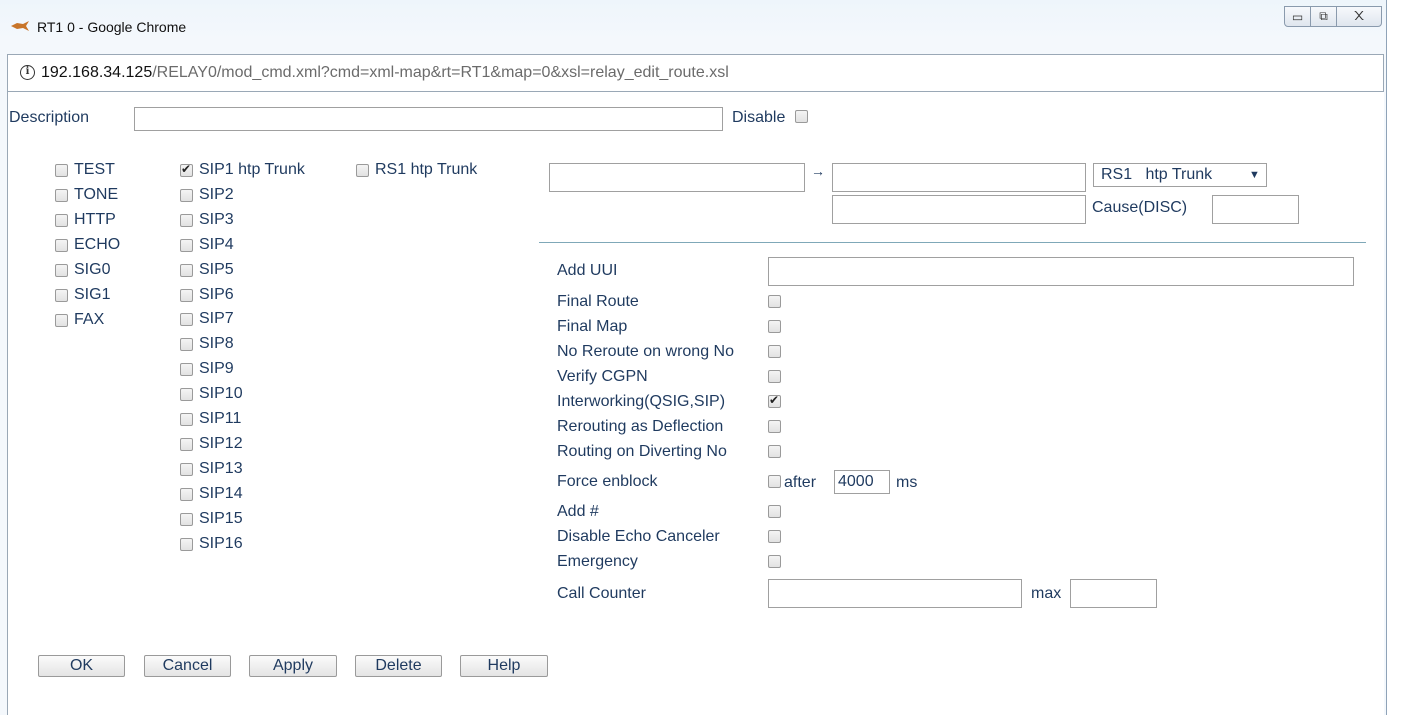 This screenshot has height=715, width=1403. I want to click on interface-label: SIP10, so click(221, 394).